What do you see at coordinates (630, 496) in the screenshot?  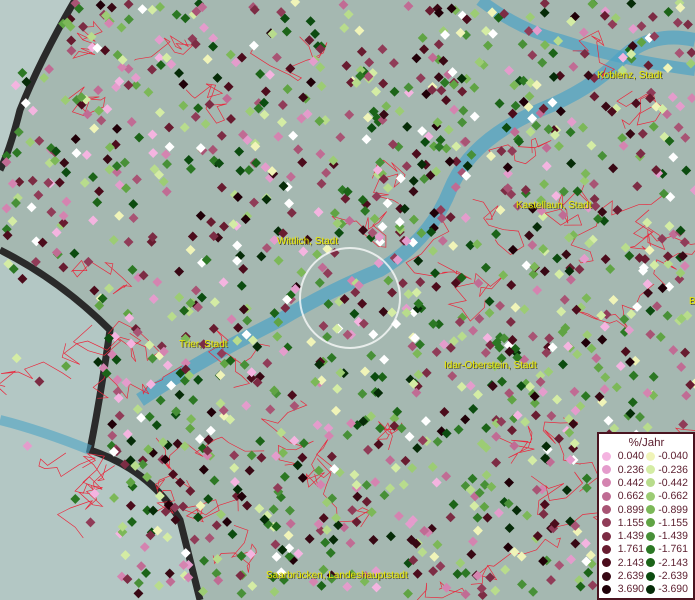 I see `legend-label: 0.662` at bounding box center [630, 496].